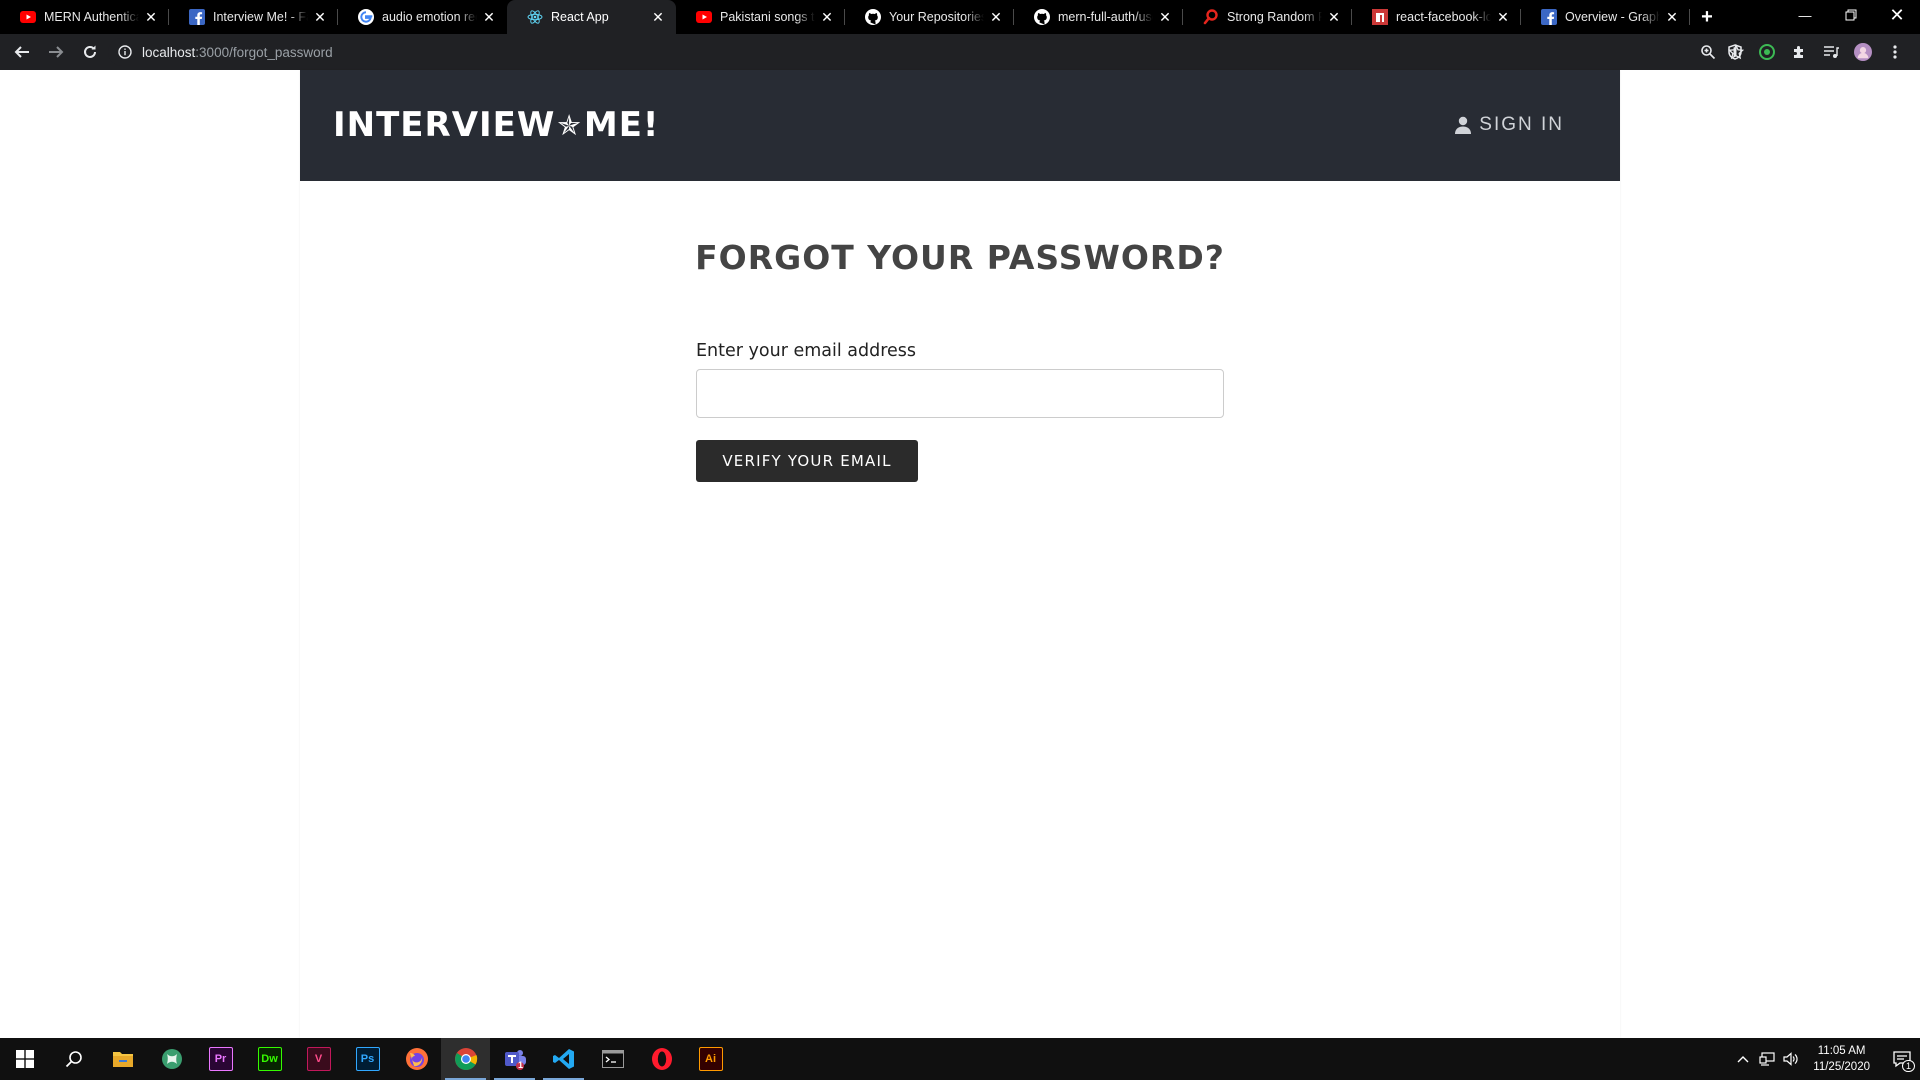 This screenshot has height=1080, width=1920. I want to click on window-controls: — ✕, so click(1851, 15).